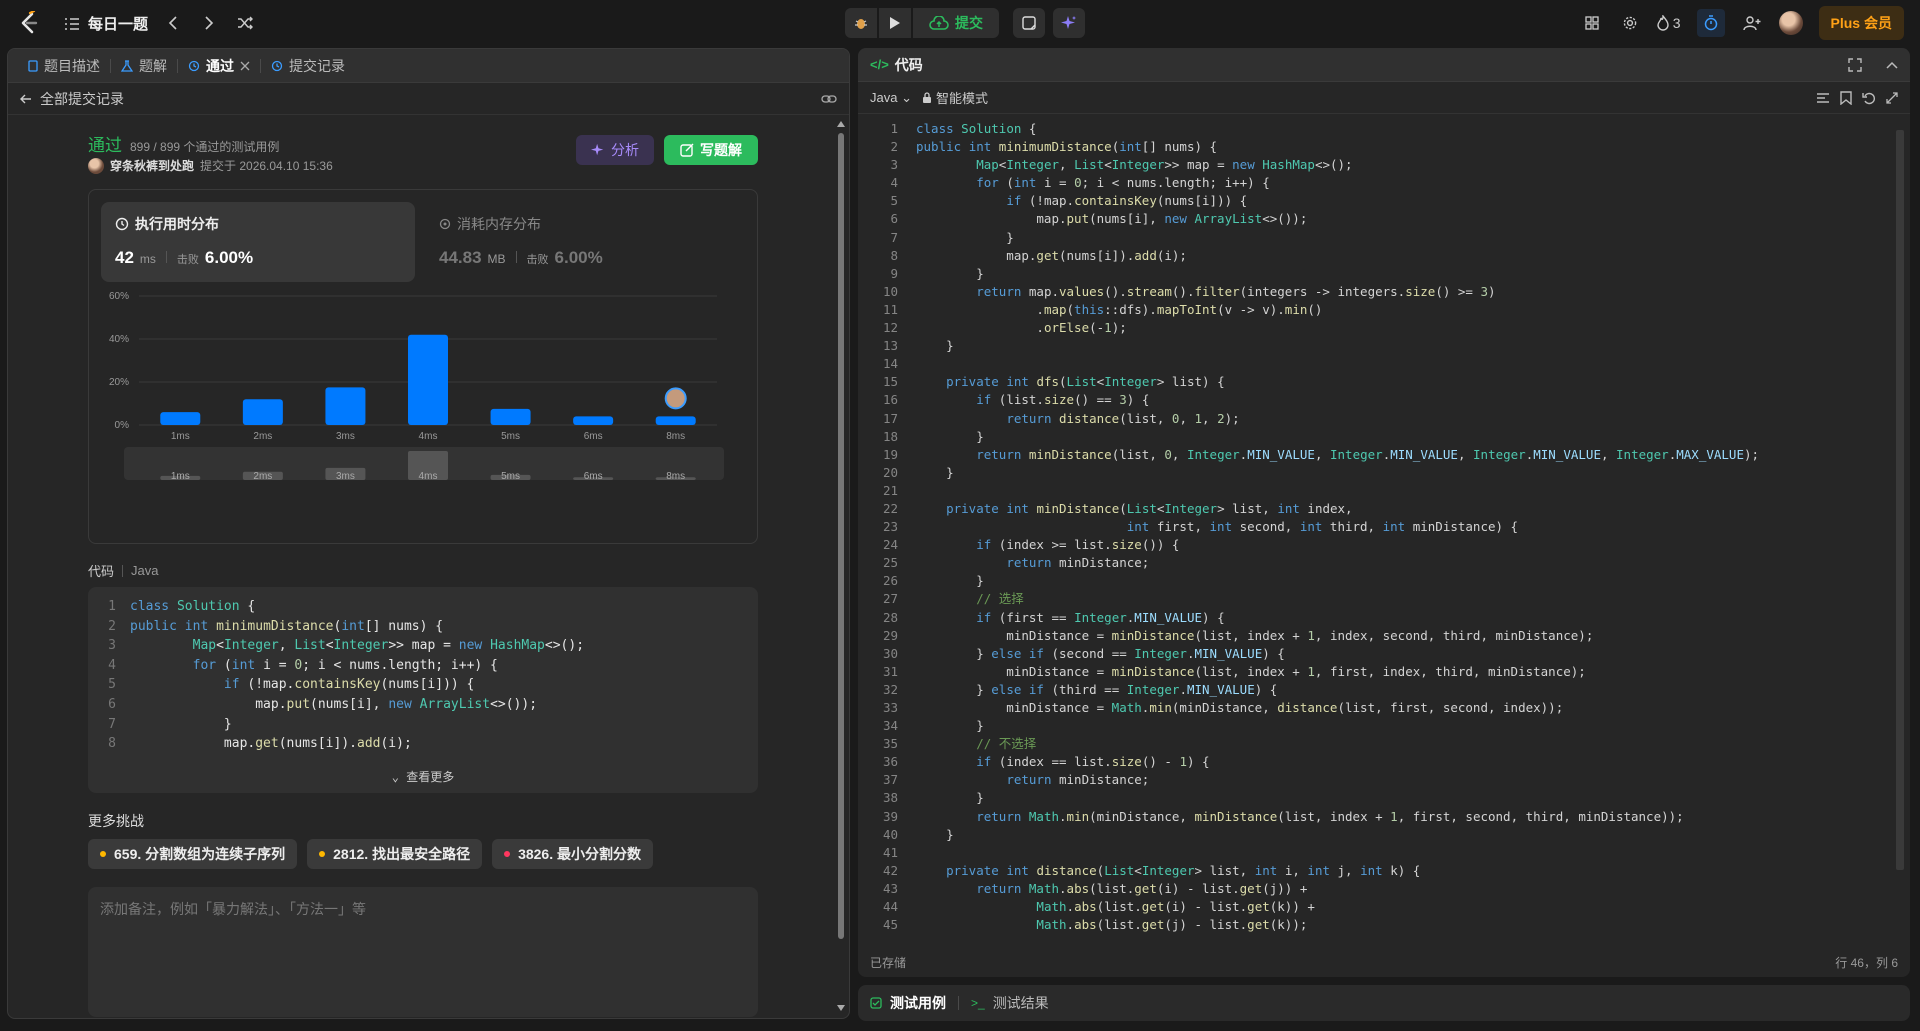  What do you see at coordinates (1823, 98) in the screenshot?
I see `format-icon` at bounding box center [1823, 98].